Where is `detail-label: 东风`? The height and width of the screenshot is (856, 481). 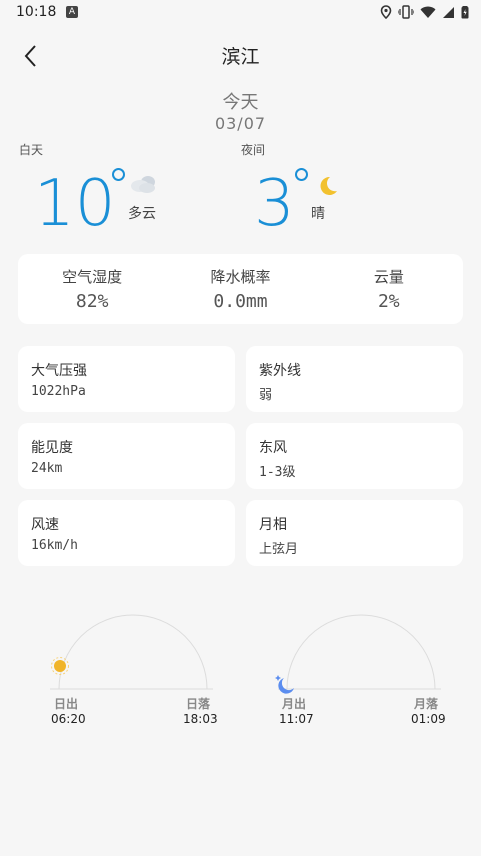
detail-label: 东风 is located at coordinates (273, 448).